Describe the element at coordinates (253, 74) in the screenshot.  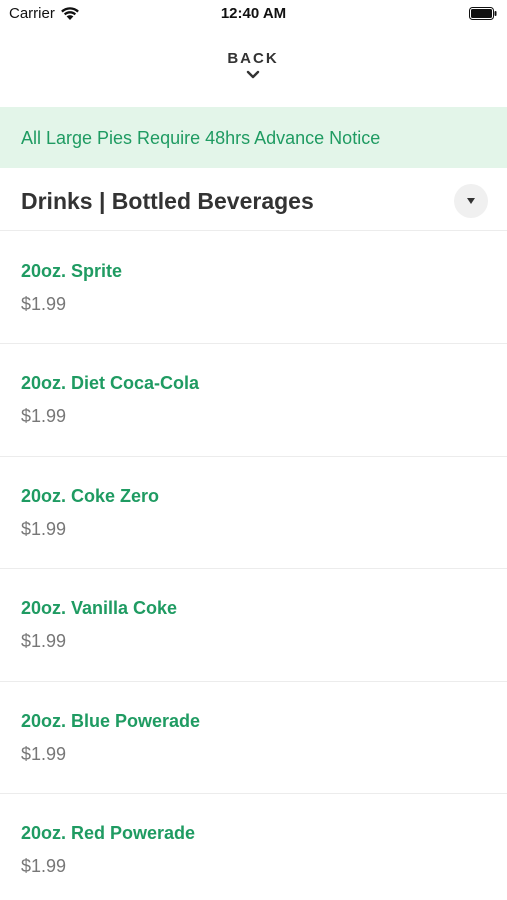
I see `chevron-down-icon` at that location.